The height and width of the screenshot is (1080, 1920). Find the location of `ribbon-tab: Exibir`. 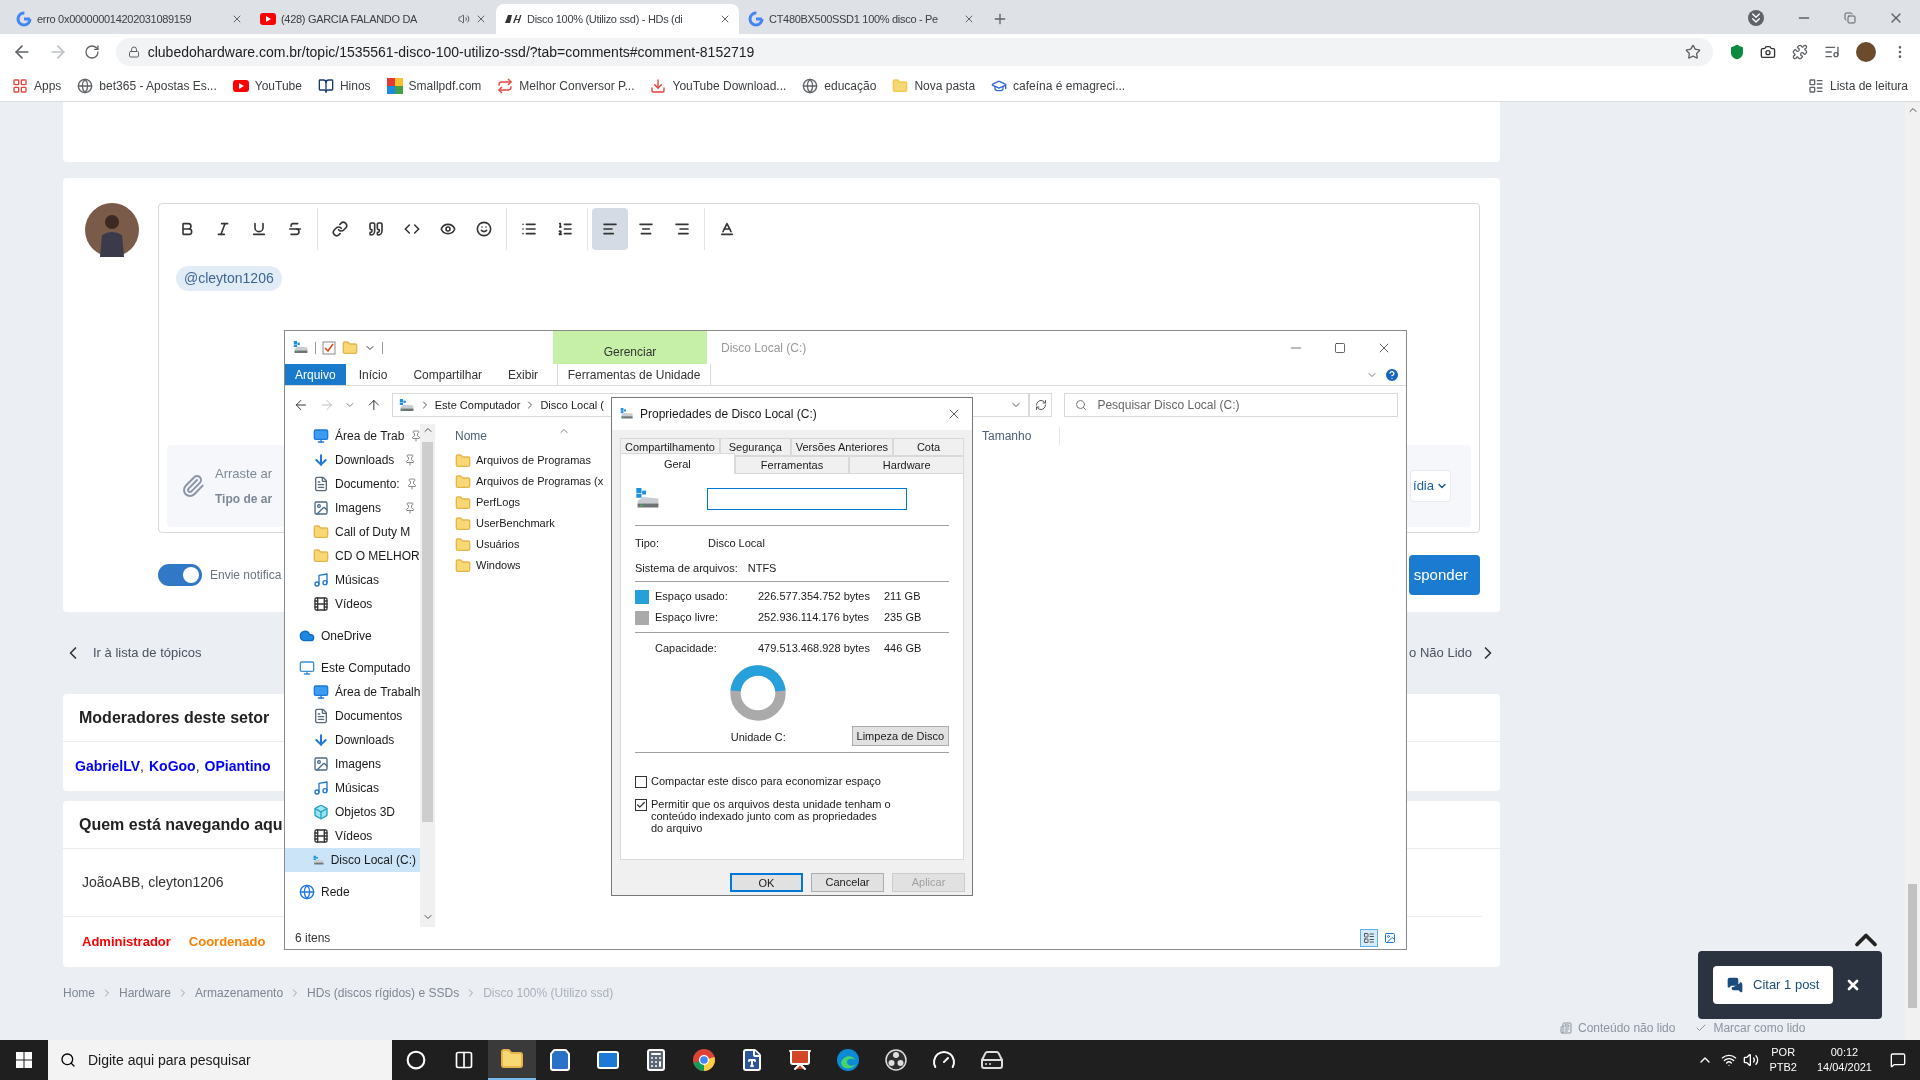

ribbon-tab: Exibir is located at coordinates (523, 374).